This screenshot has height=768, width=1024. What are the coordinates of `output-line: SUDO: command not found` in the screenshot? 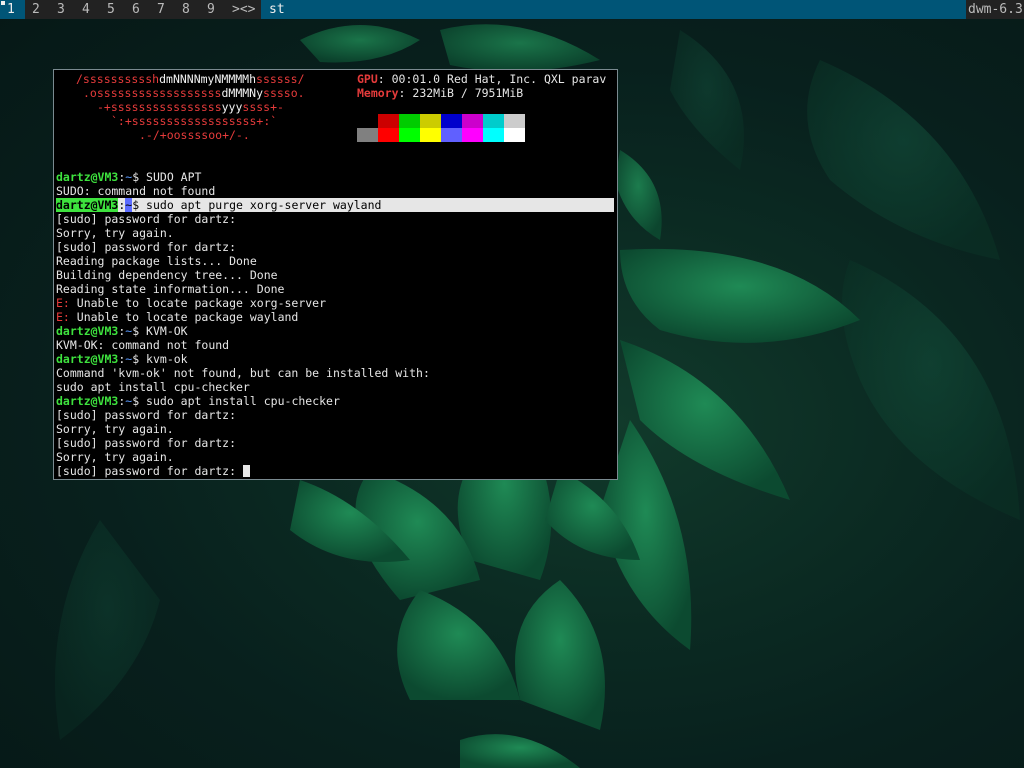 It's located at (136, 191).